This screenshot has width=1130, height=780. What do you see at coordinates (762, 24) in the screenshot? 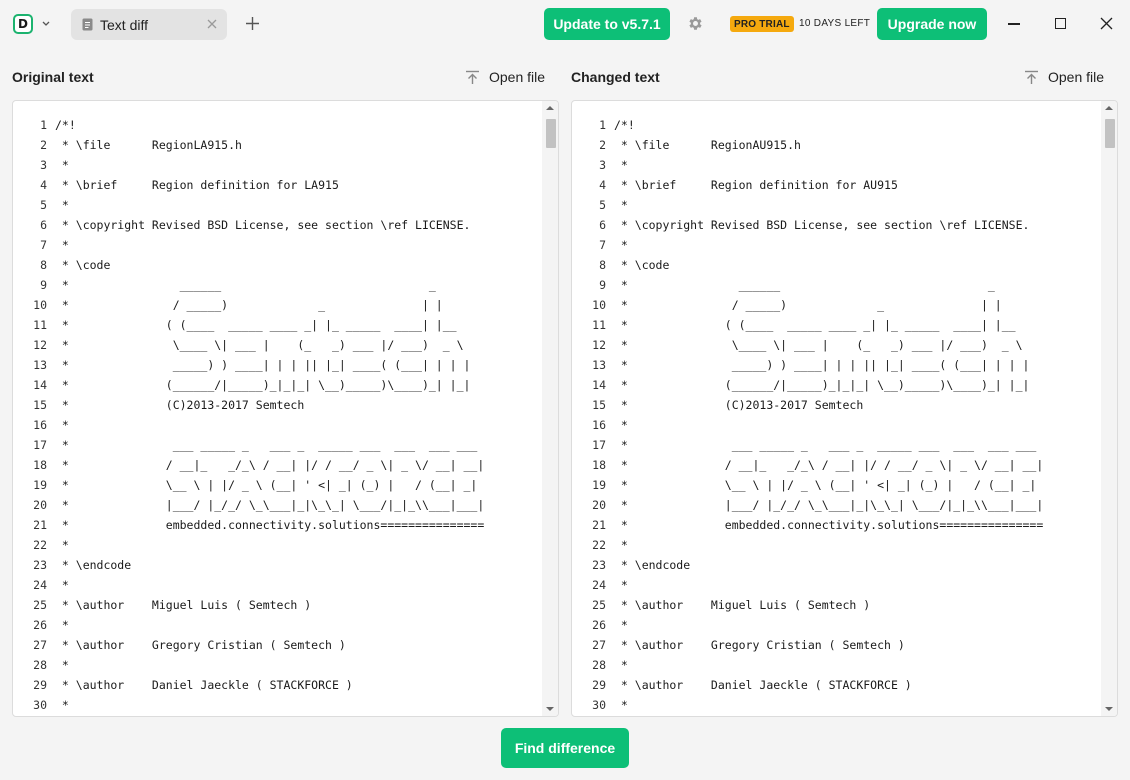
I see `pro-trial-badge: PRO TRIAL` at bounding box center [762, 24].